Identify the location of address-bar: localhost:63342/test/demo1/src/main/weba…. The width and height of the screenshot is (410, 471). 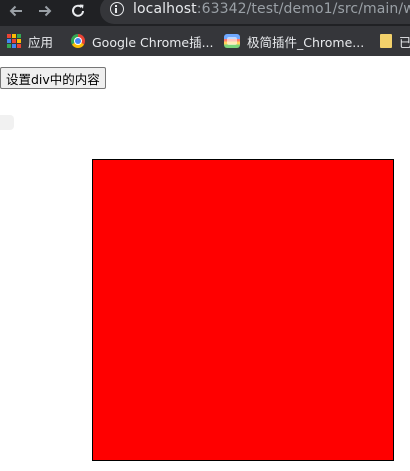
(255, 12).